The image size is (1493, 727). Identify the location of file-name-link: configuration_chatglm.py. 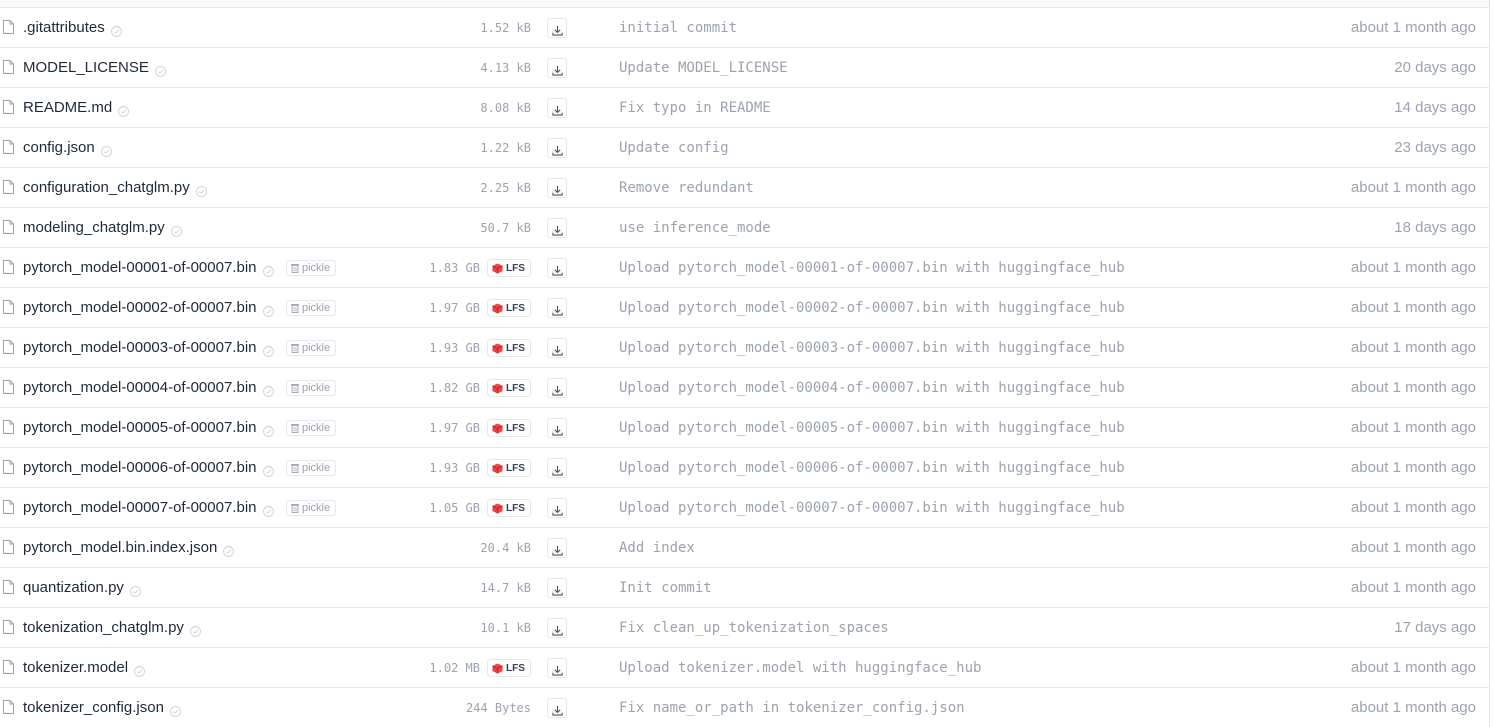
(115, 188).